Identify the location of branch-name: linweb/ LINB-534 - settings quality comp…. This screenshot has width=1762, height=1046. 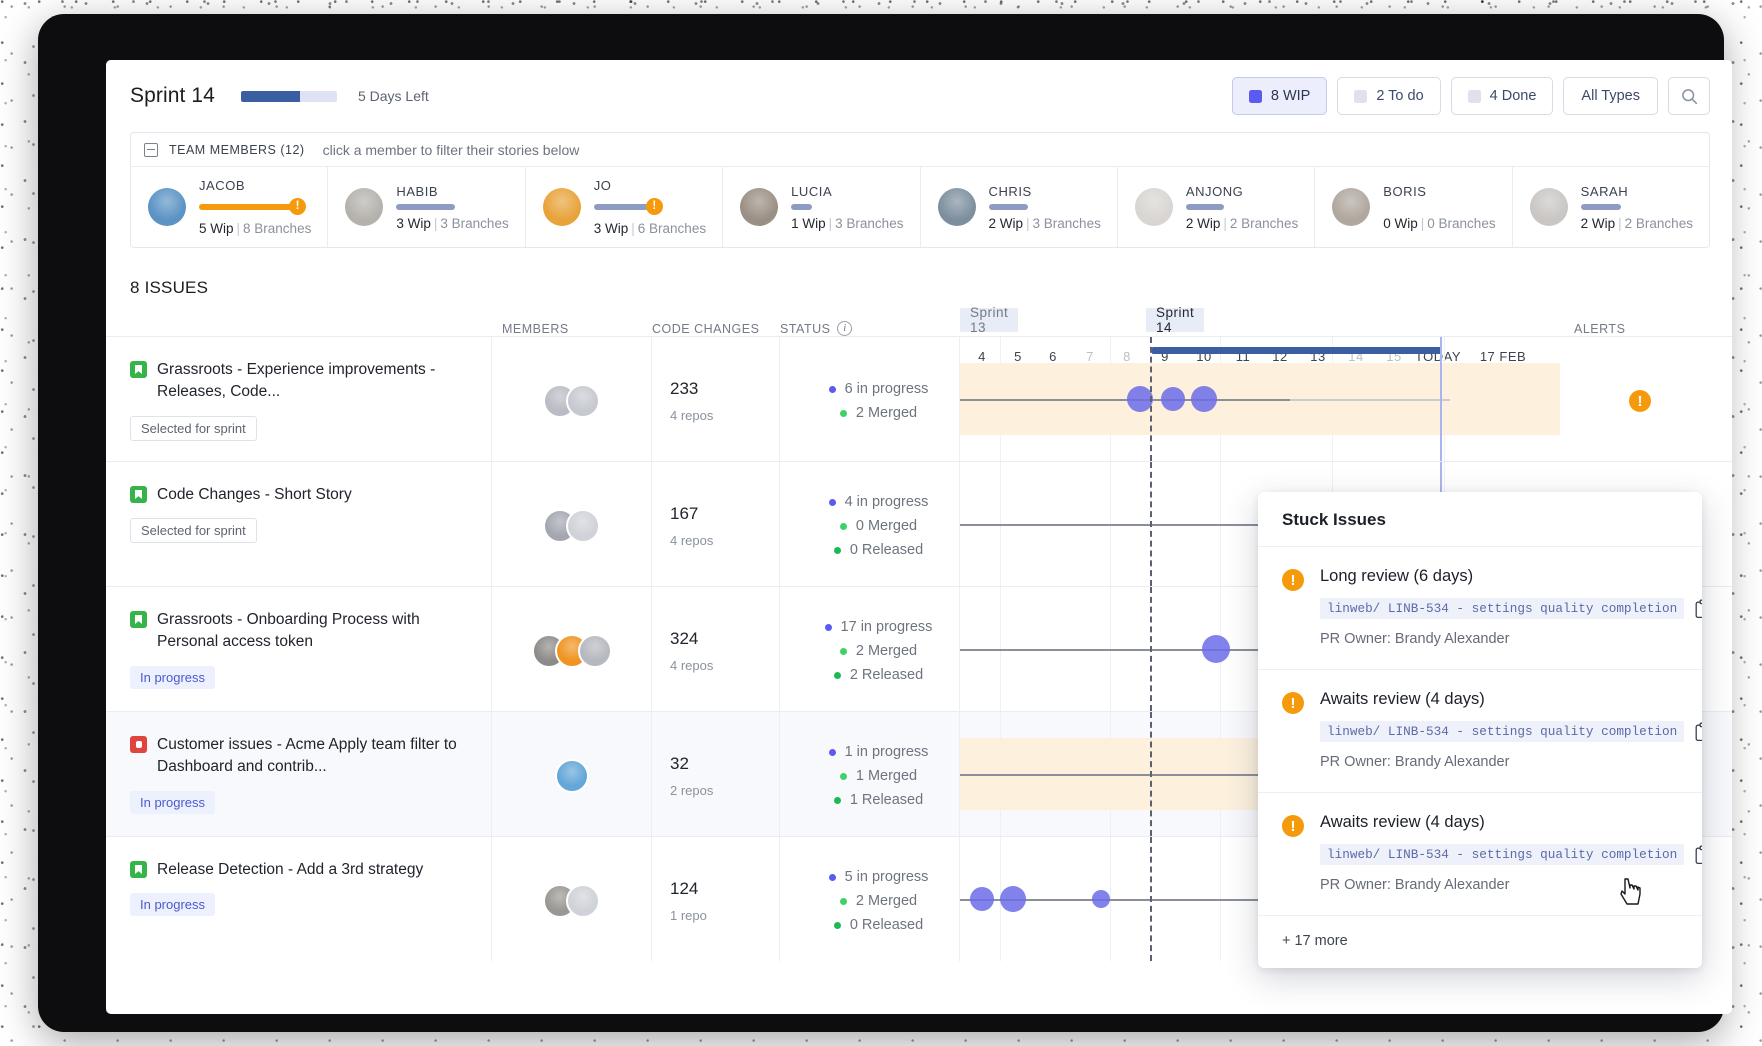
(1502, 731).